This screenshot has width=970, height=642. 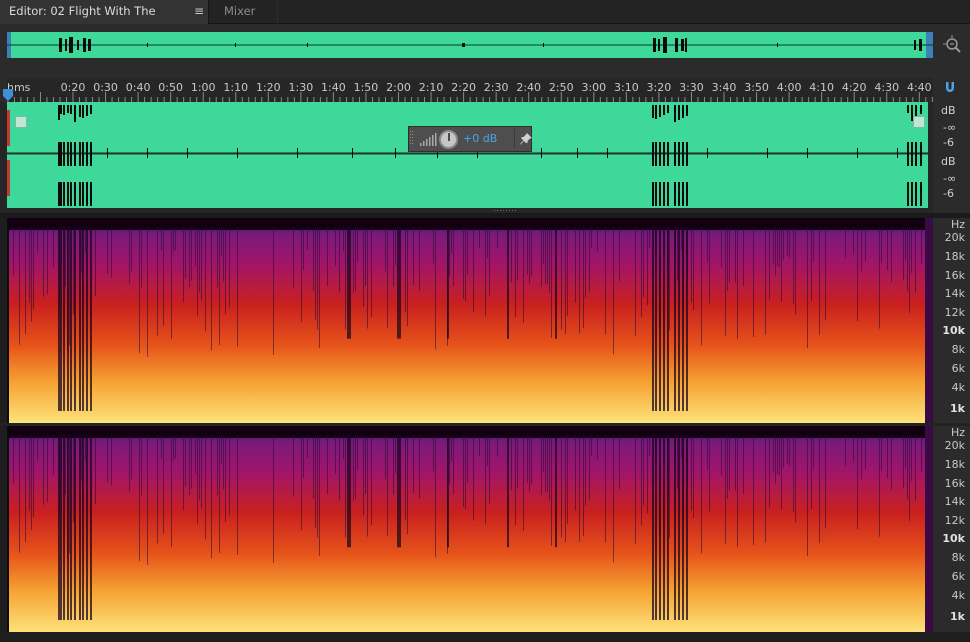 What do you see at coordinates (506, 211) in the screenshot?
I see `resize-grip-icon` at bounding box center [506, 211].